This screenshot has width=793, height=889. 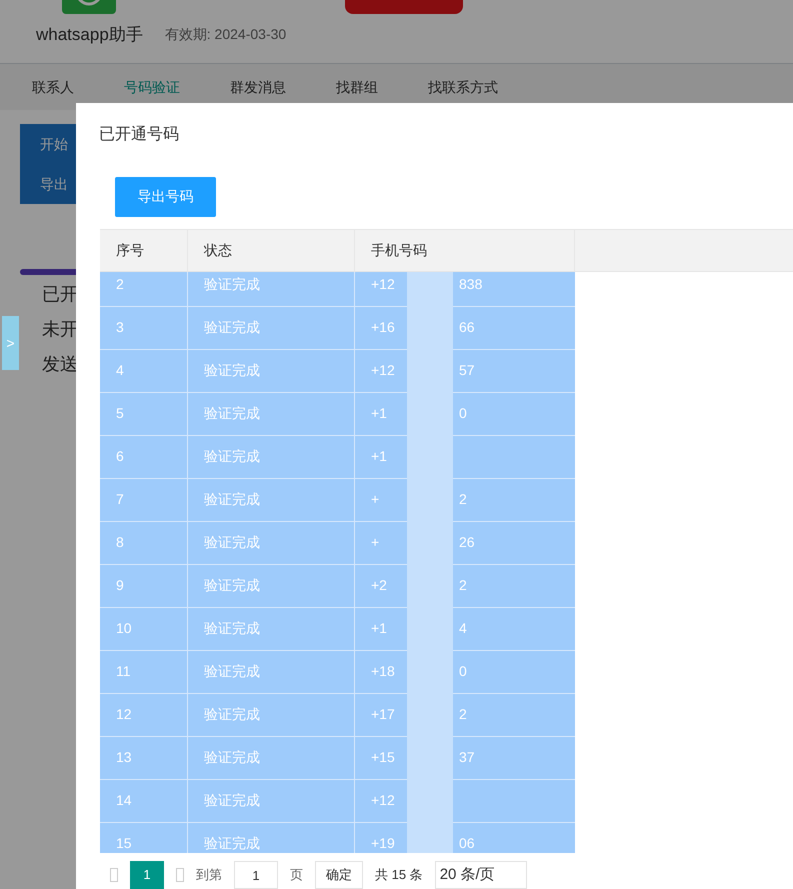 I want to click on phone-suffix: 4, so click(x=463, y=628).